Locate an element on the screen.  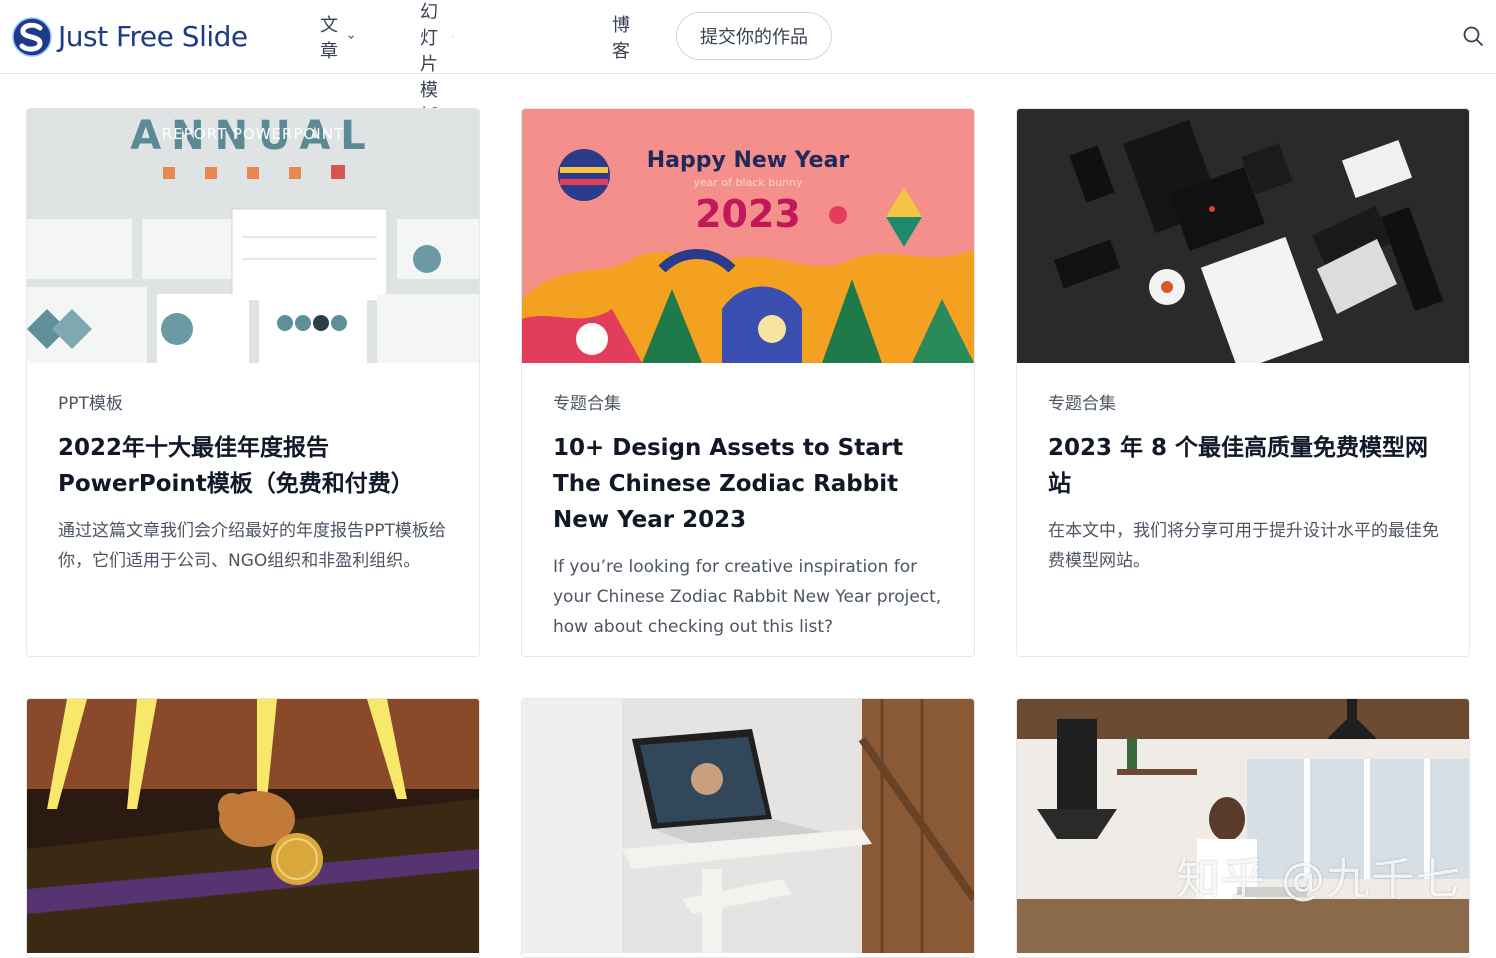
submit-work-button: 提交你的作品 is located at coordinates (754, 36).